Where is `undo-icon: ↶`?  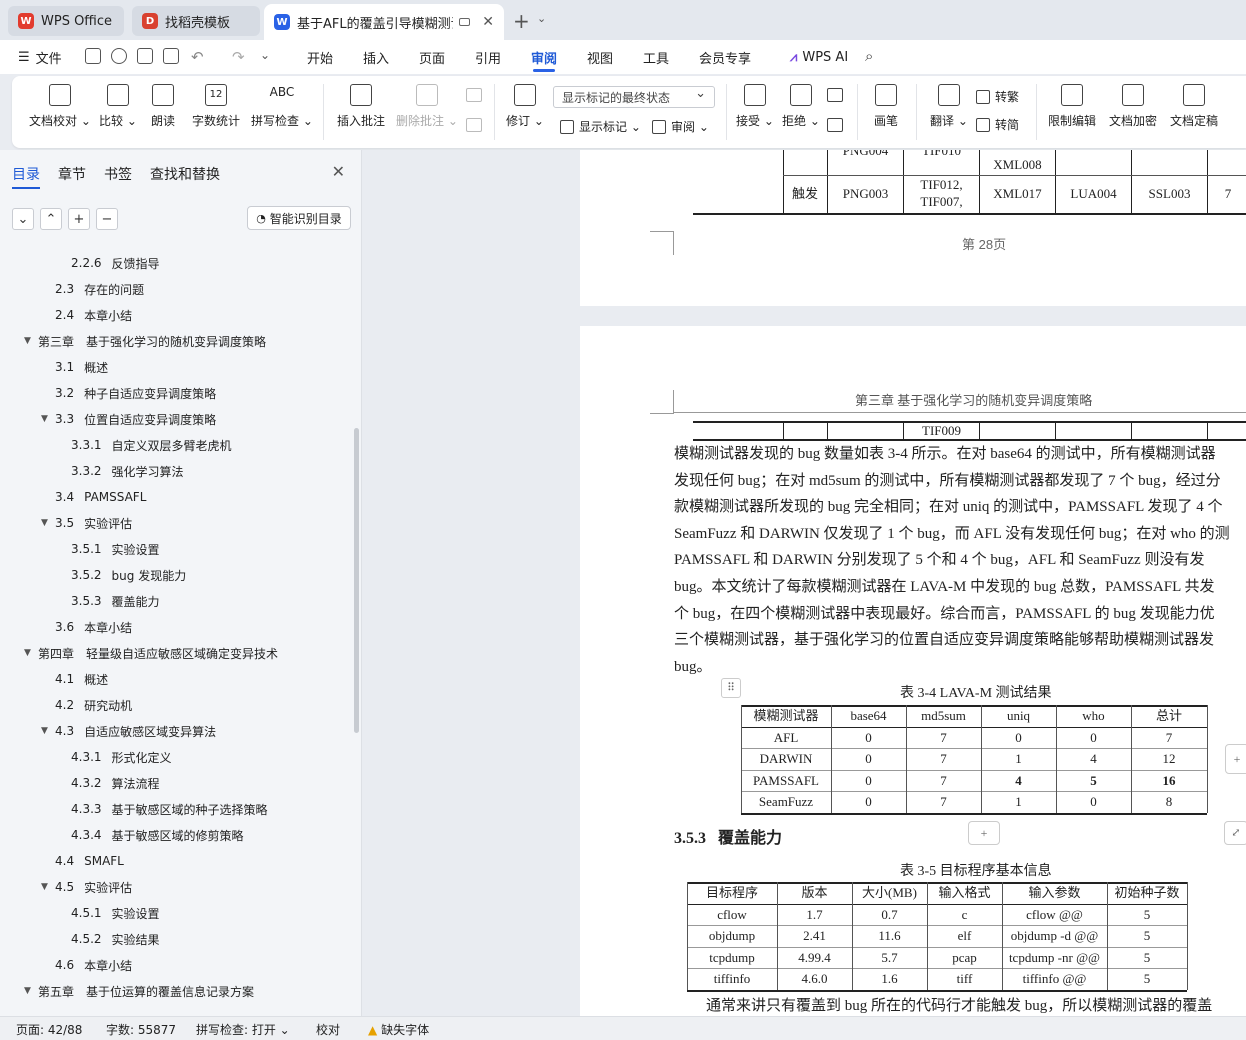
undo-icon: ↶ is located at coordinates (197, 57).